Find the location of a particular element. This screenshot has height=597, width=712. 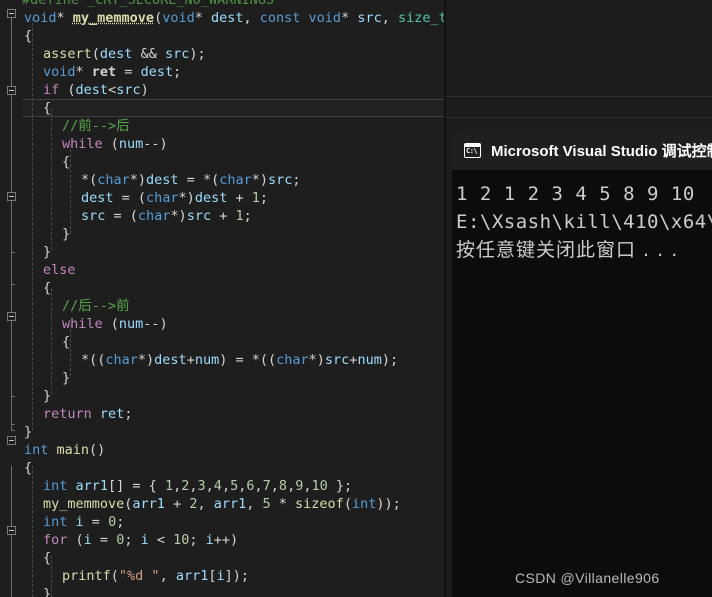

code-line: *(char*)dest = *(char*)src; is located at coordinates (191, 180).